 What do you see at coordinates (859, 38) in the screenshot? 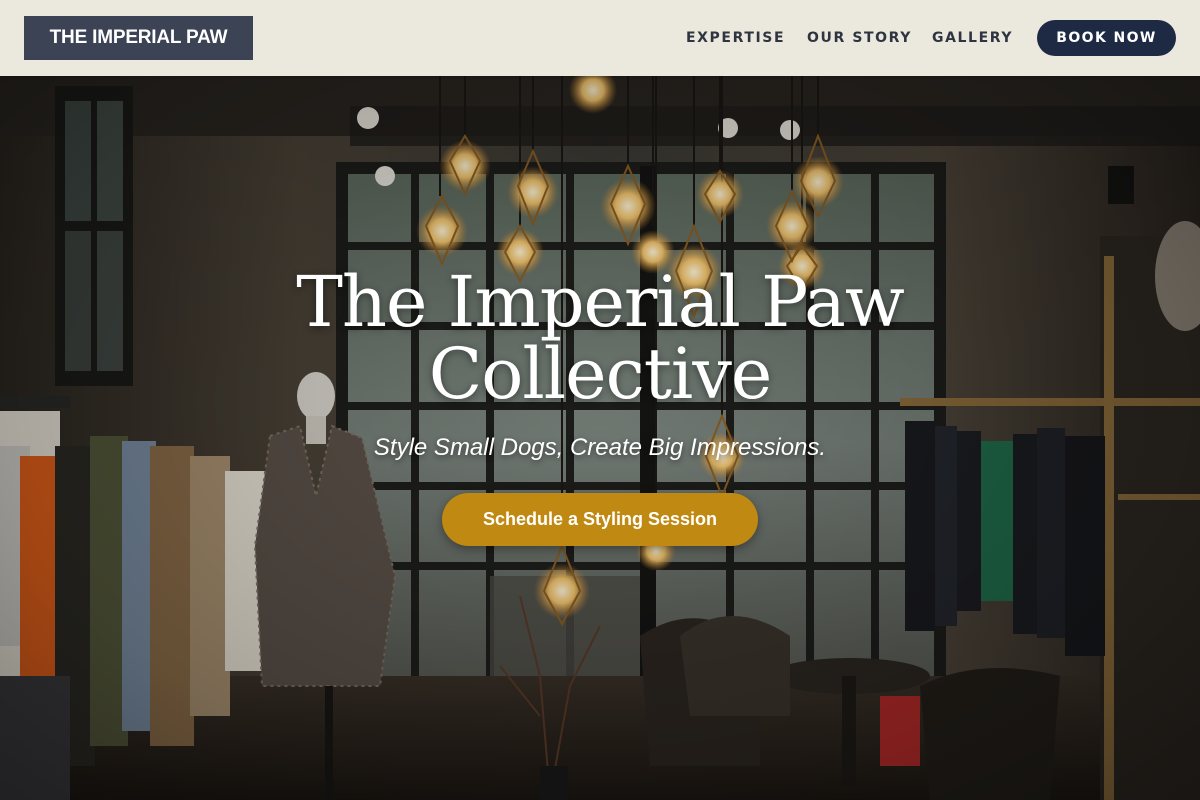
I see `nav-link-our-story: OUR STORY` at bounding box center [859, 38].